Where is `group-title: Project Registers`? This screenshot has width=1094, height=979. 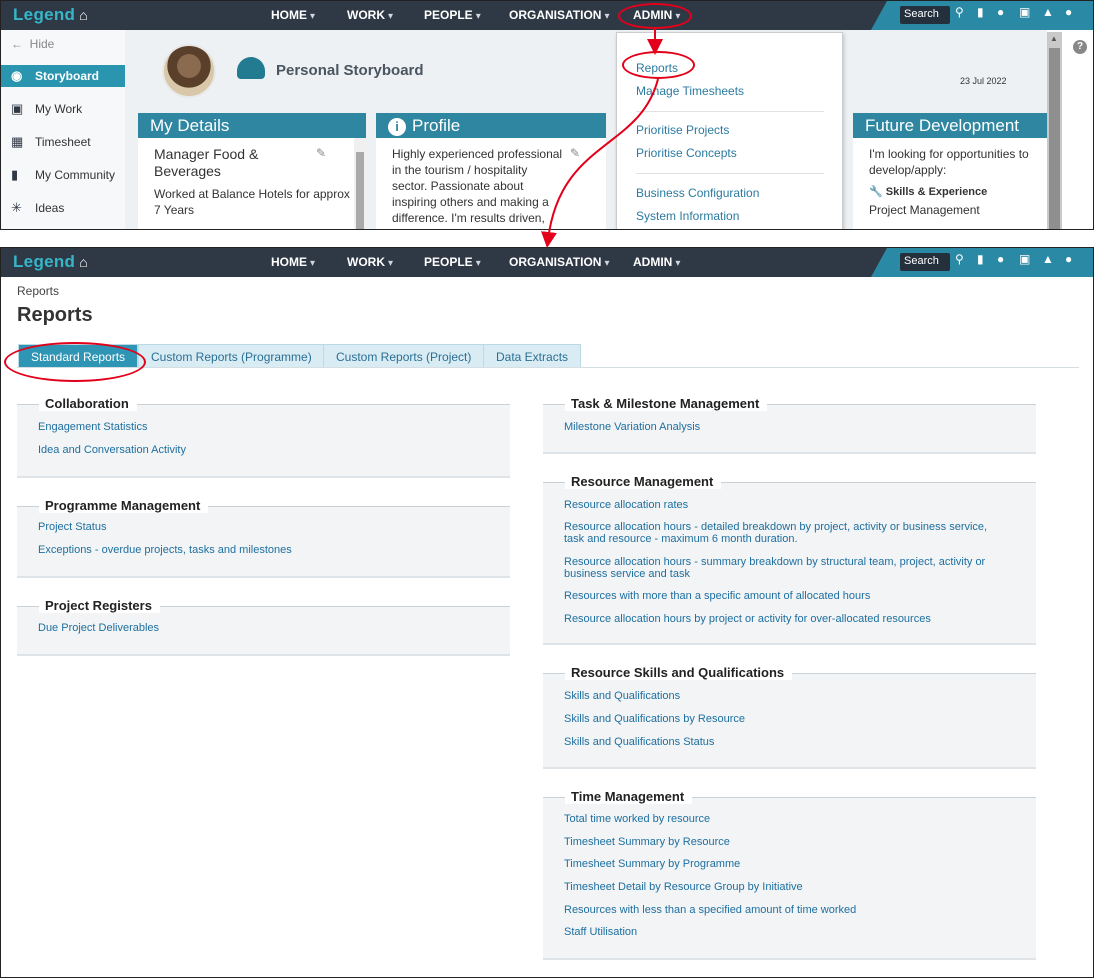
group-title: Project Registers is located at coordinates (99, 605).